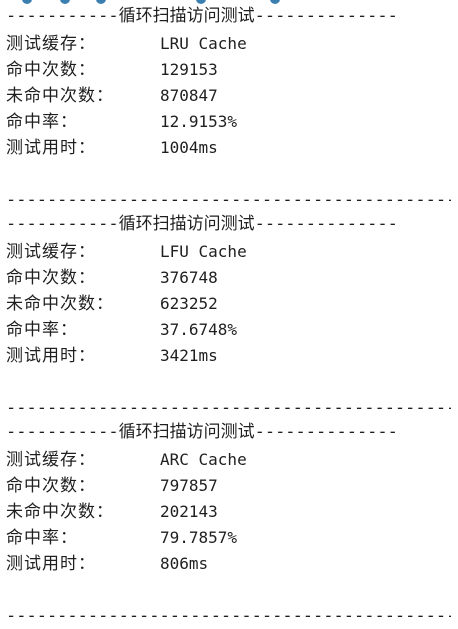  Describe the element at coordinates (189, 485) in the screenshot. I see `hits-value: 797857` at that location.